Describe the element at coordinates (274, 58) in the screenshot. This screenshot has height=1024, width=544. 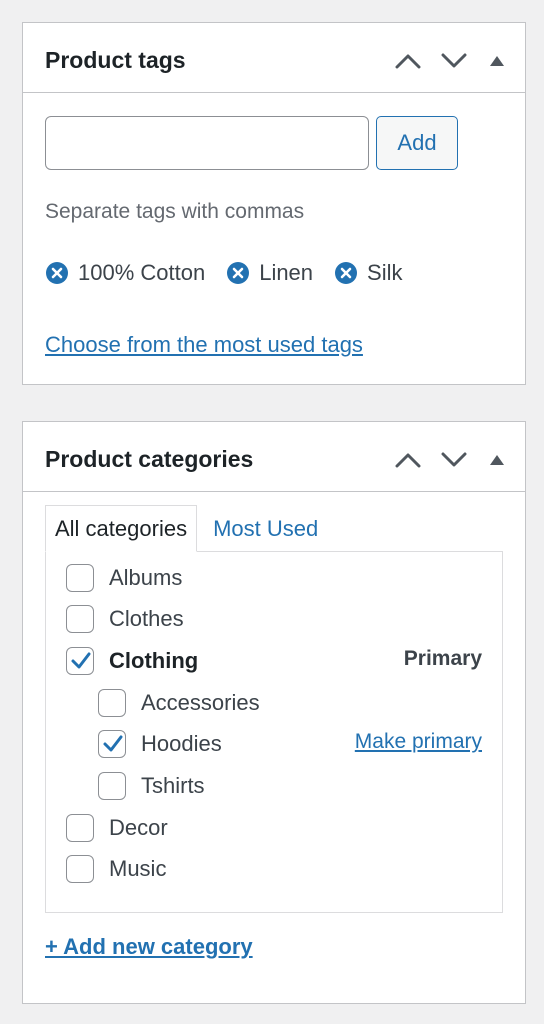
I see `product-tags-header: Product tags` at that location.